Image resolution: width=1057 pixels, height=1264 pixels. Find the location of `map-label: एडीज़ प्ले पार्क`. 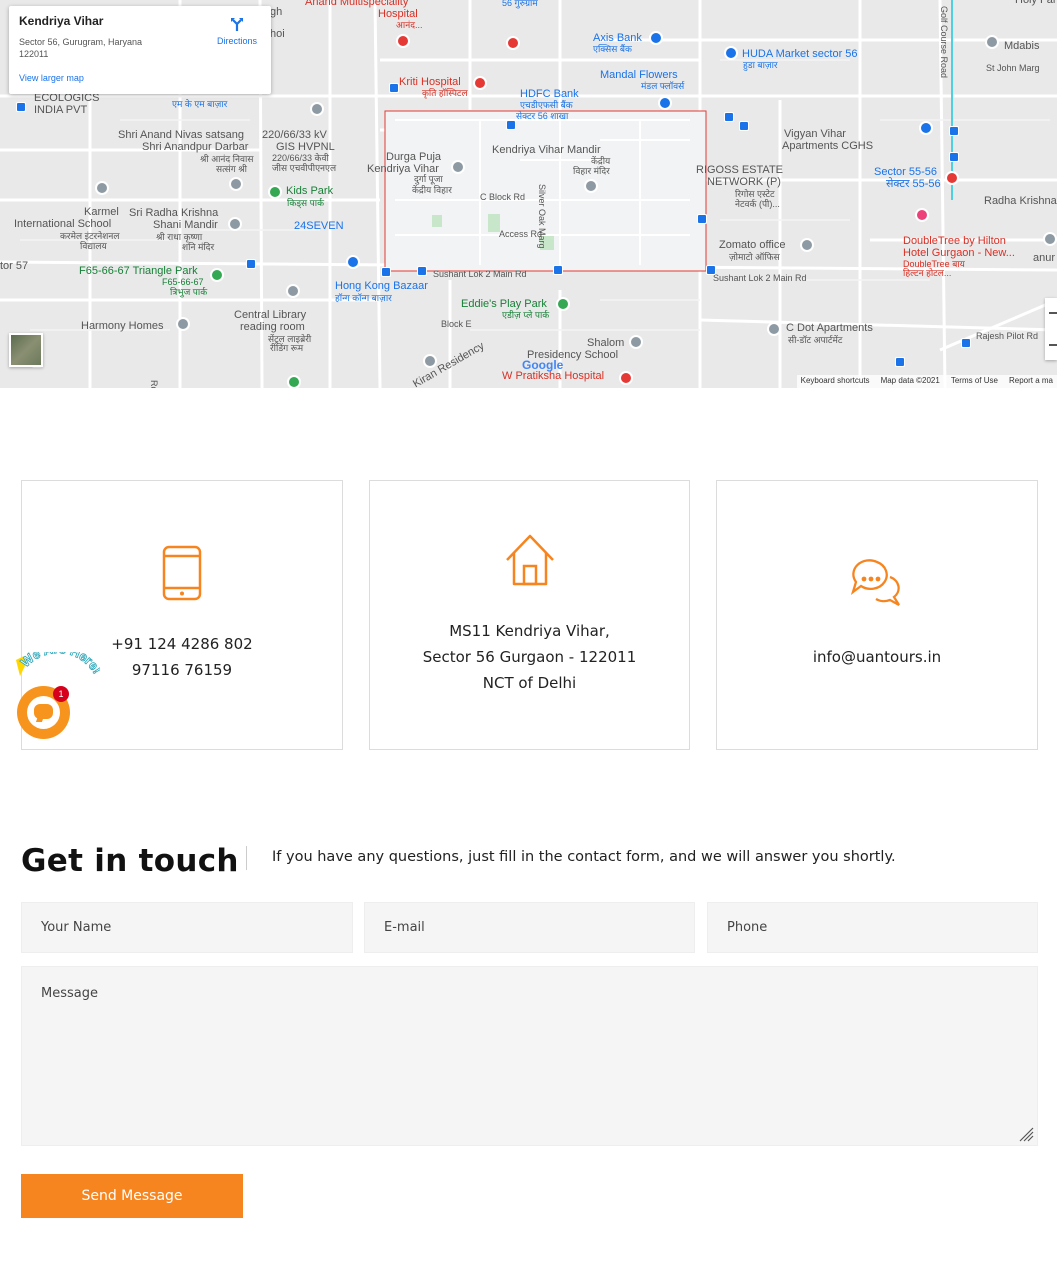

map-label: एडीज़ प्ले पार्क is located at coordinates (525, 315).